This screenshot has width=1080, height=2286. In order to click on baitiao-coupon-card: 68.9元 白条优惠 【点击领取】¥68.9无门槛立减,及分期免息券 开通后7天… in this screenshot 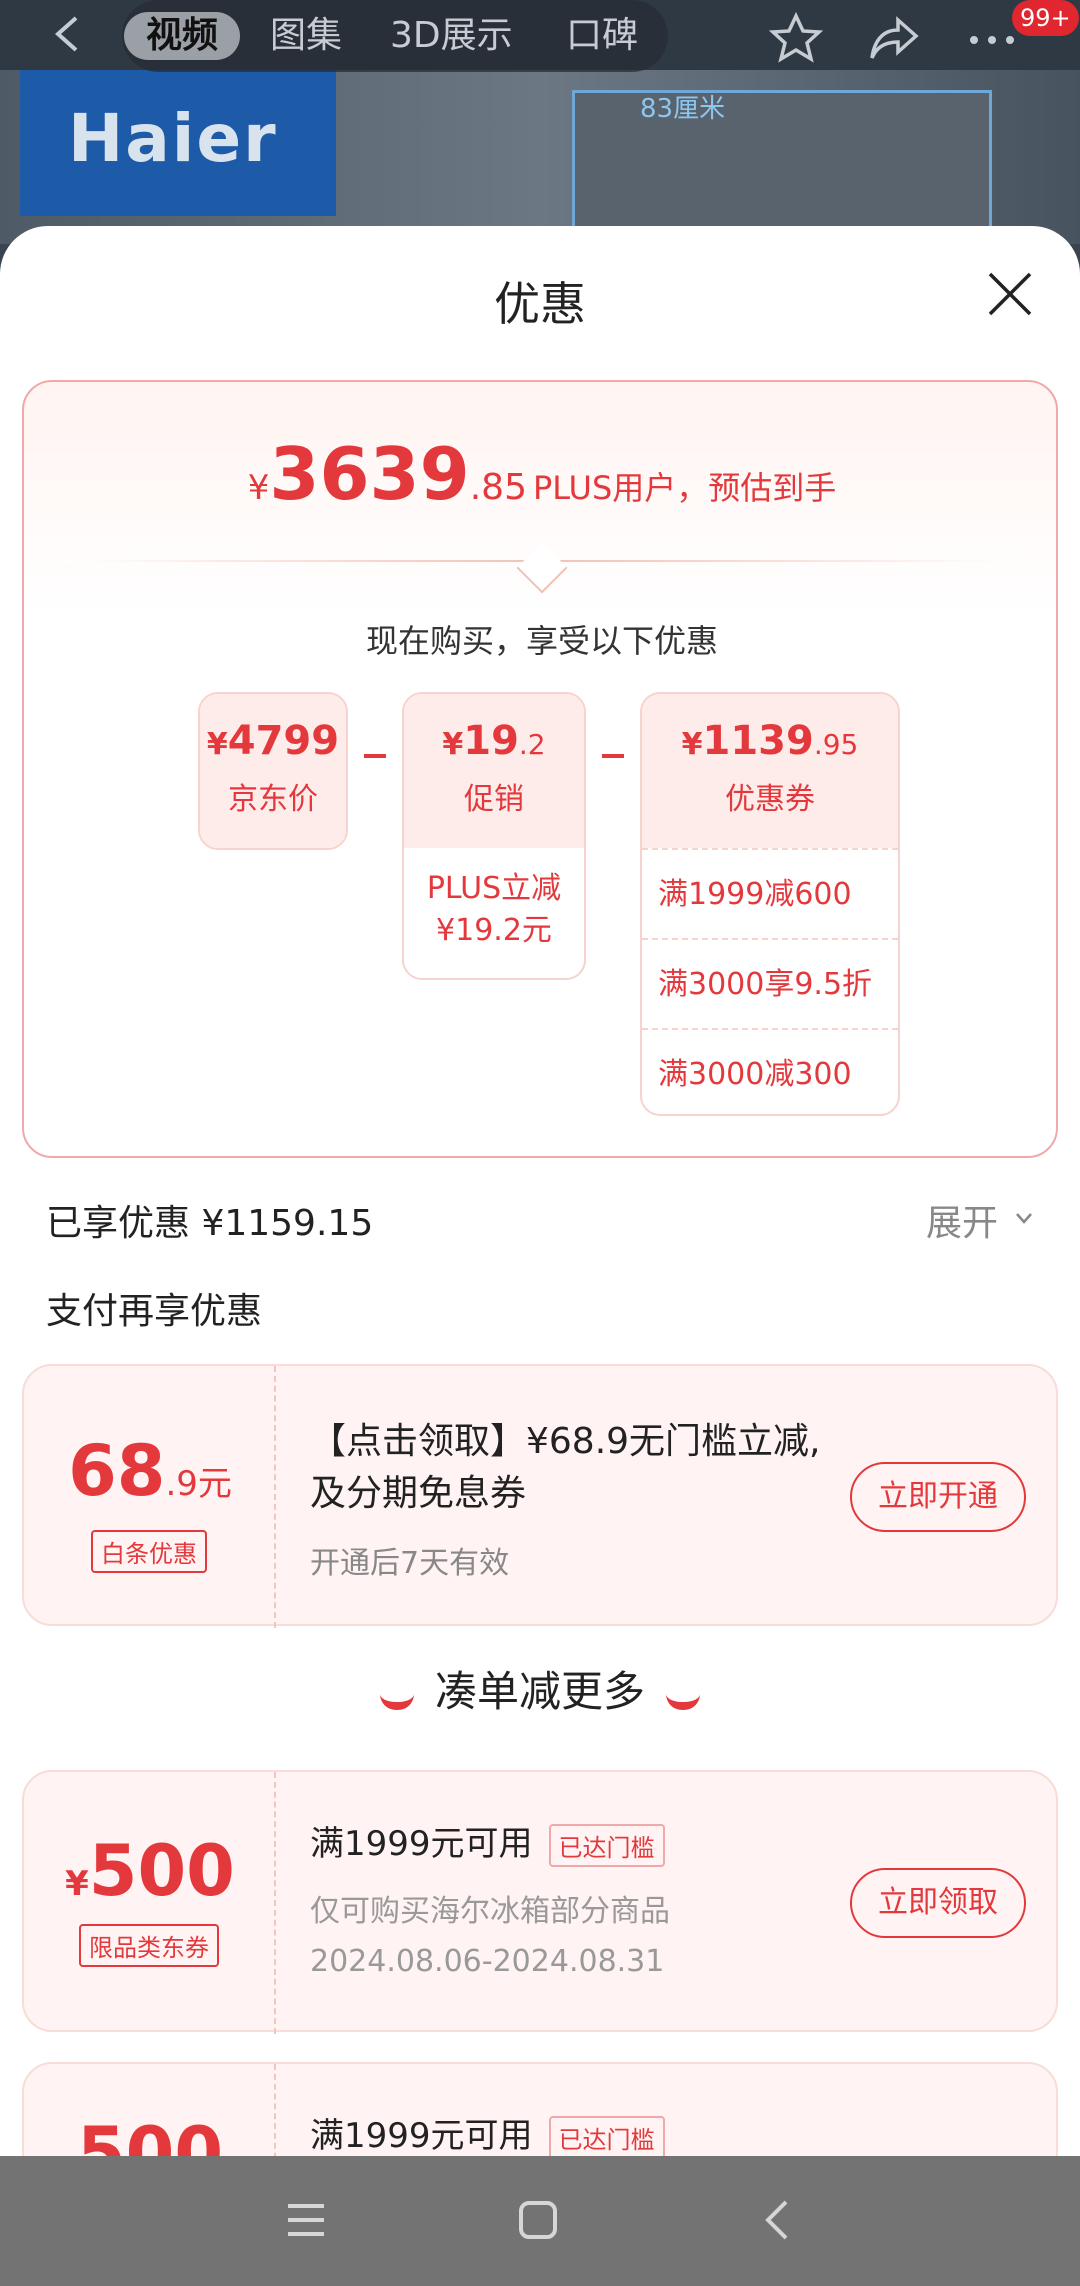, I will do `click(540, 1496)`.